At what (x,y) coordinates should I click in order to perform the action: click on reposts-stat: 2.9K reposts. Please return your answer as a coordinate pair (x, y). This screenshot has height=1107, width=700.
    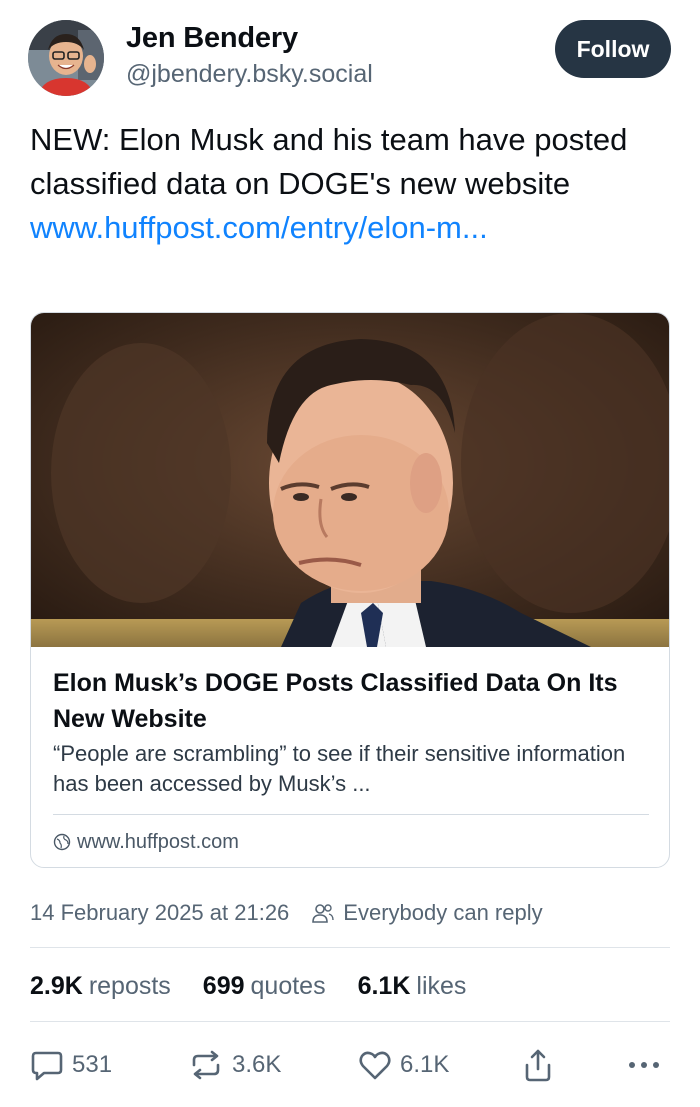
    Looking at the image, I should click on (100, 986).